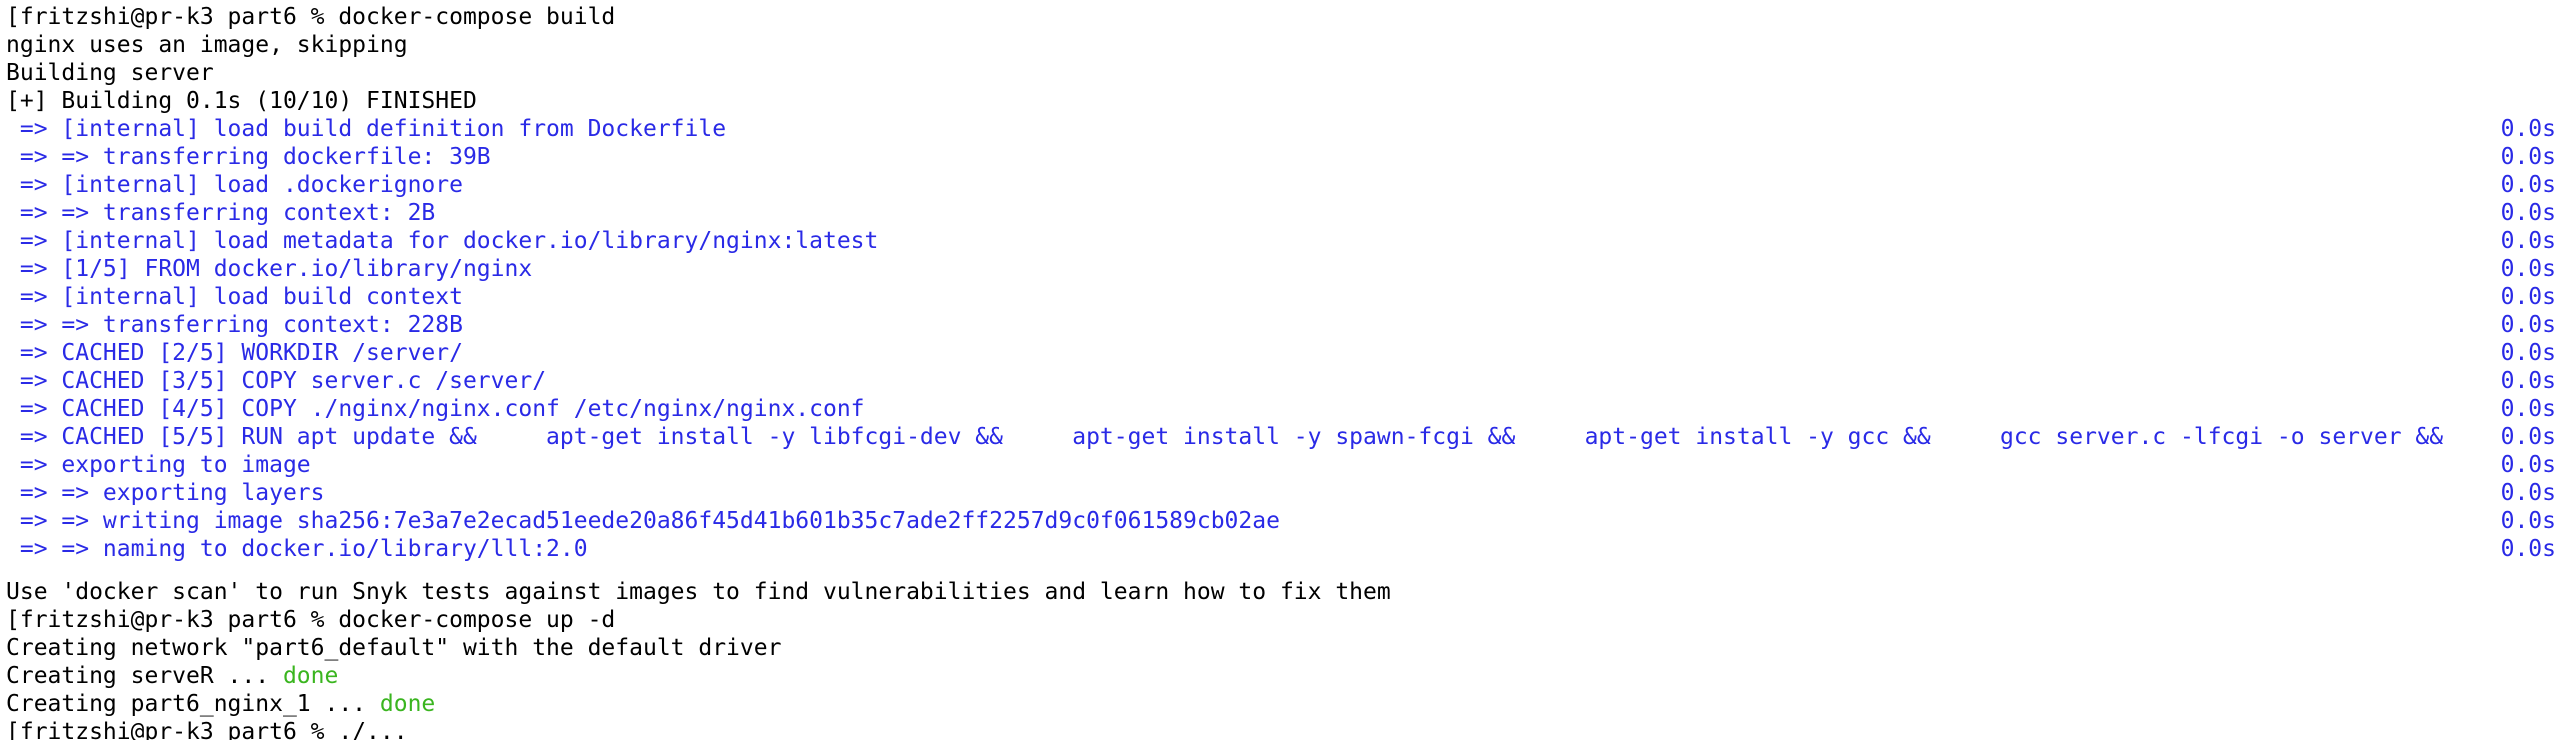  Describe the element at coordinates (158, 465) in the screenshot. I see `build-step-text: => exporting to image` at that location.